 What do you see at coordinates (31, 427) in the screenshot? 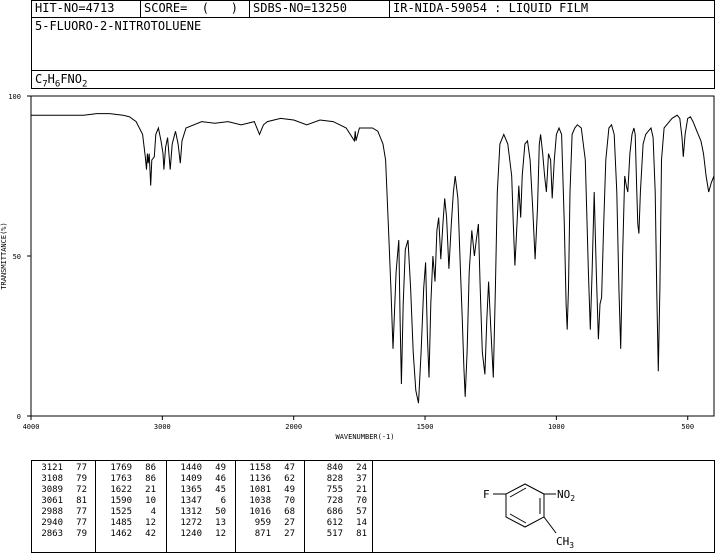
I see `x-tick-label: 4000` at bounding box center [31, 427].